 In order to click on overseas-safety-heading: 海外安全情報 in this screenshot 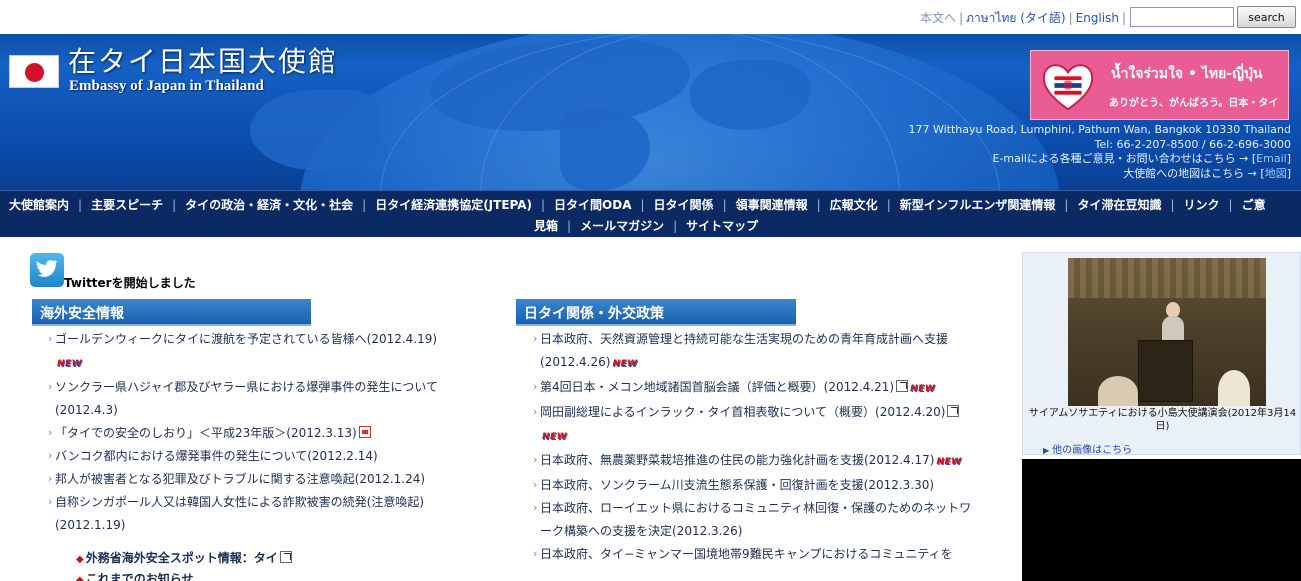, I will do `click(171, 312)`.